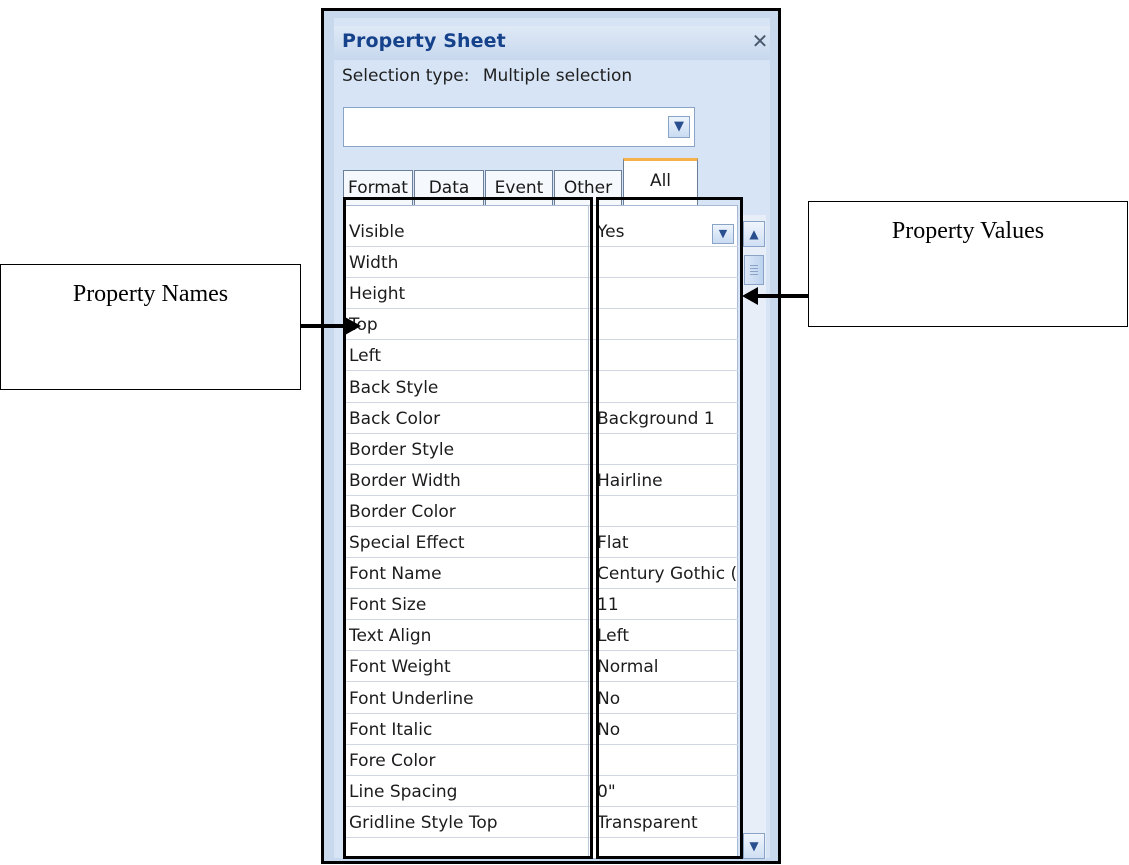 Image resolution: width=1129 pixels, height=865 pixels. I want to click on selection-type-value: Multiple selection, so click(557, 76).